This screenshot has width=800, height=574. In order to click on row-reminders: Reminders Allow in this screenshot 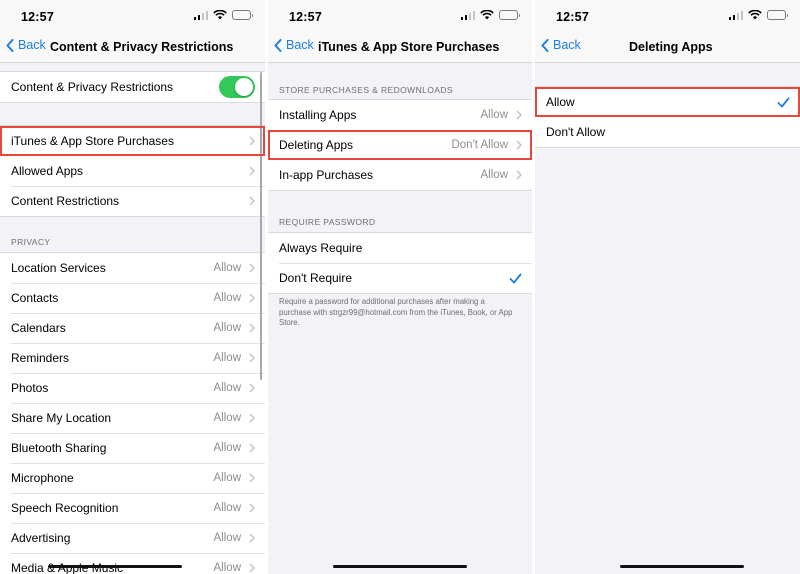, I will do `click(132, 358)`.